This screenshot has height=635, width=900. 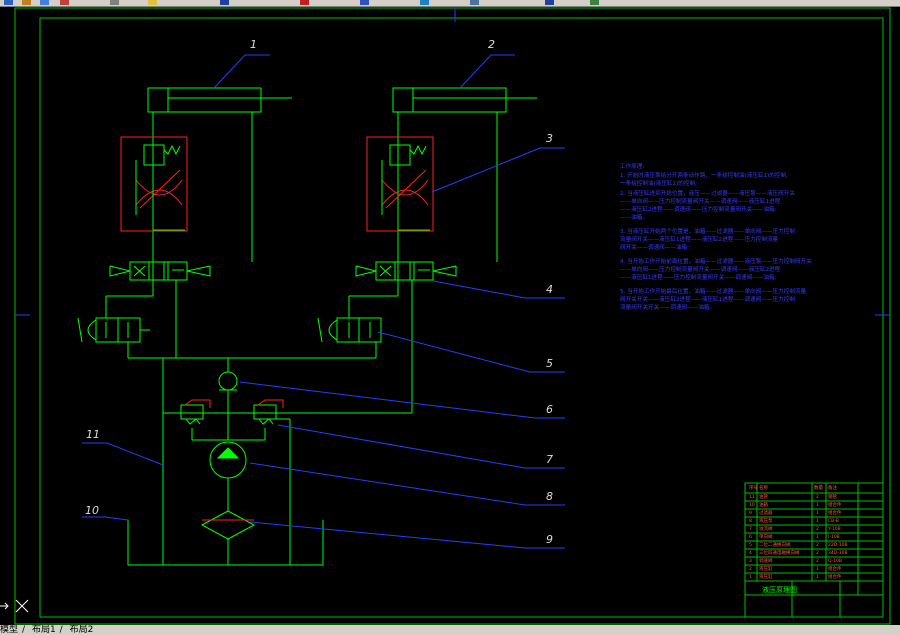 What do you see at coordinates (549, 138) in the screenshot?
I see `callout-3: 3` at bounding box center [549, 138].